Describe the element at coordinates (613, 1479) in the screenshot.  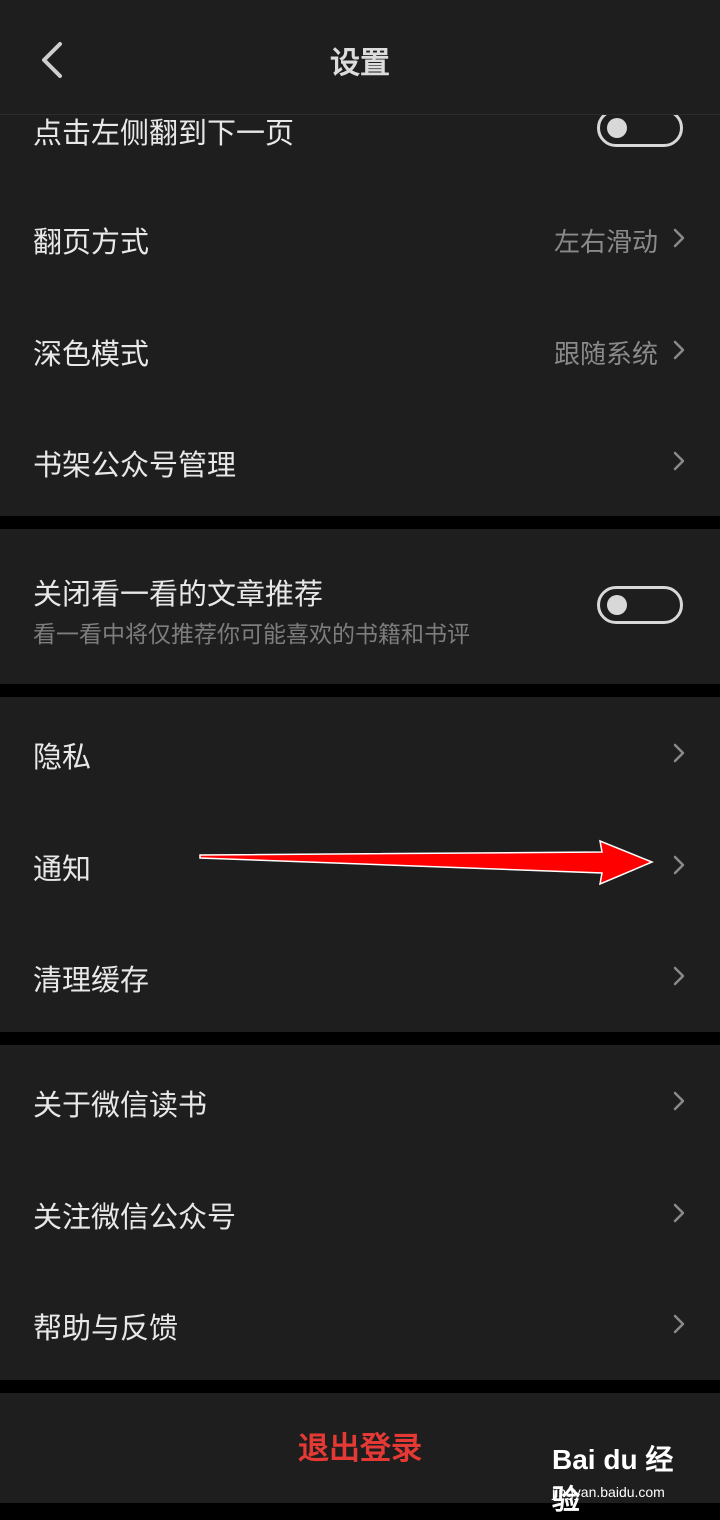
I see `watermark-brand: Bai du 经验` at that location.